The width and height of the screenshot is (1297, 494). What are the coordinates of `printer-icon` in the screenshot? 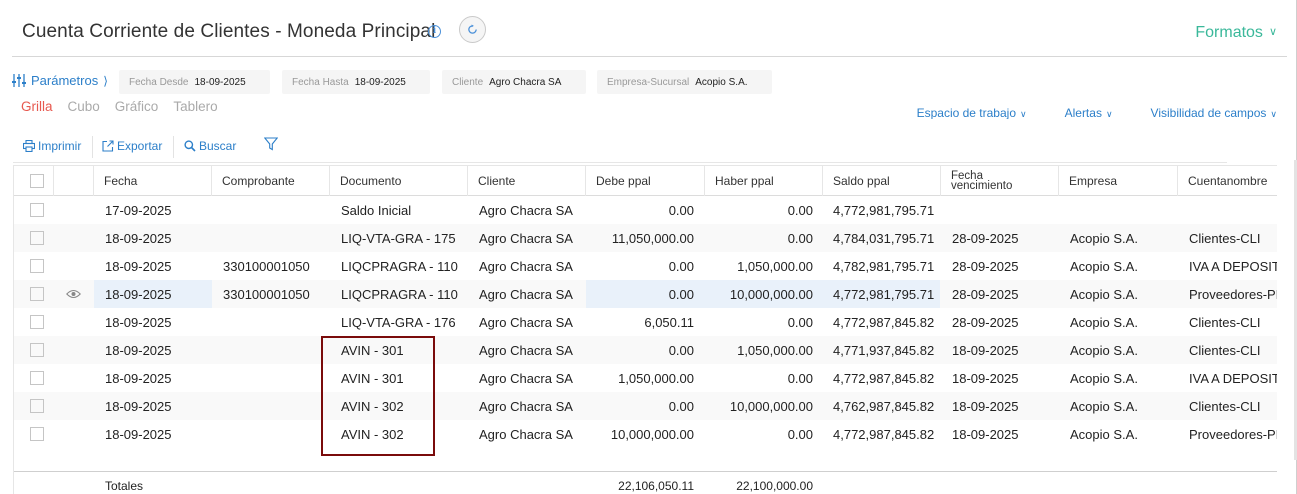 It's located at (29, 146).